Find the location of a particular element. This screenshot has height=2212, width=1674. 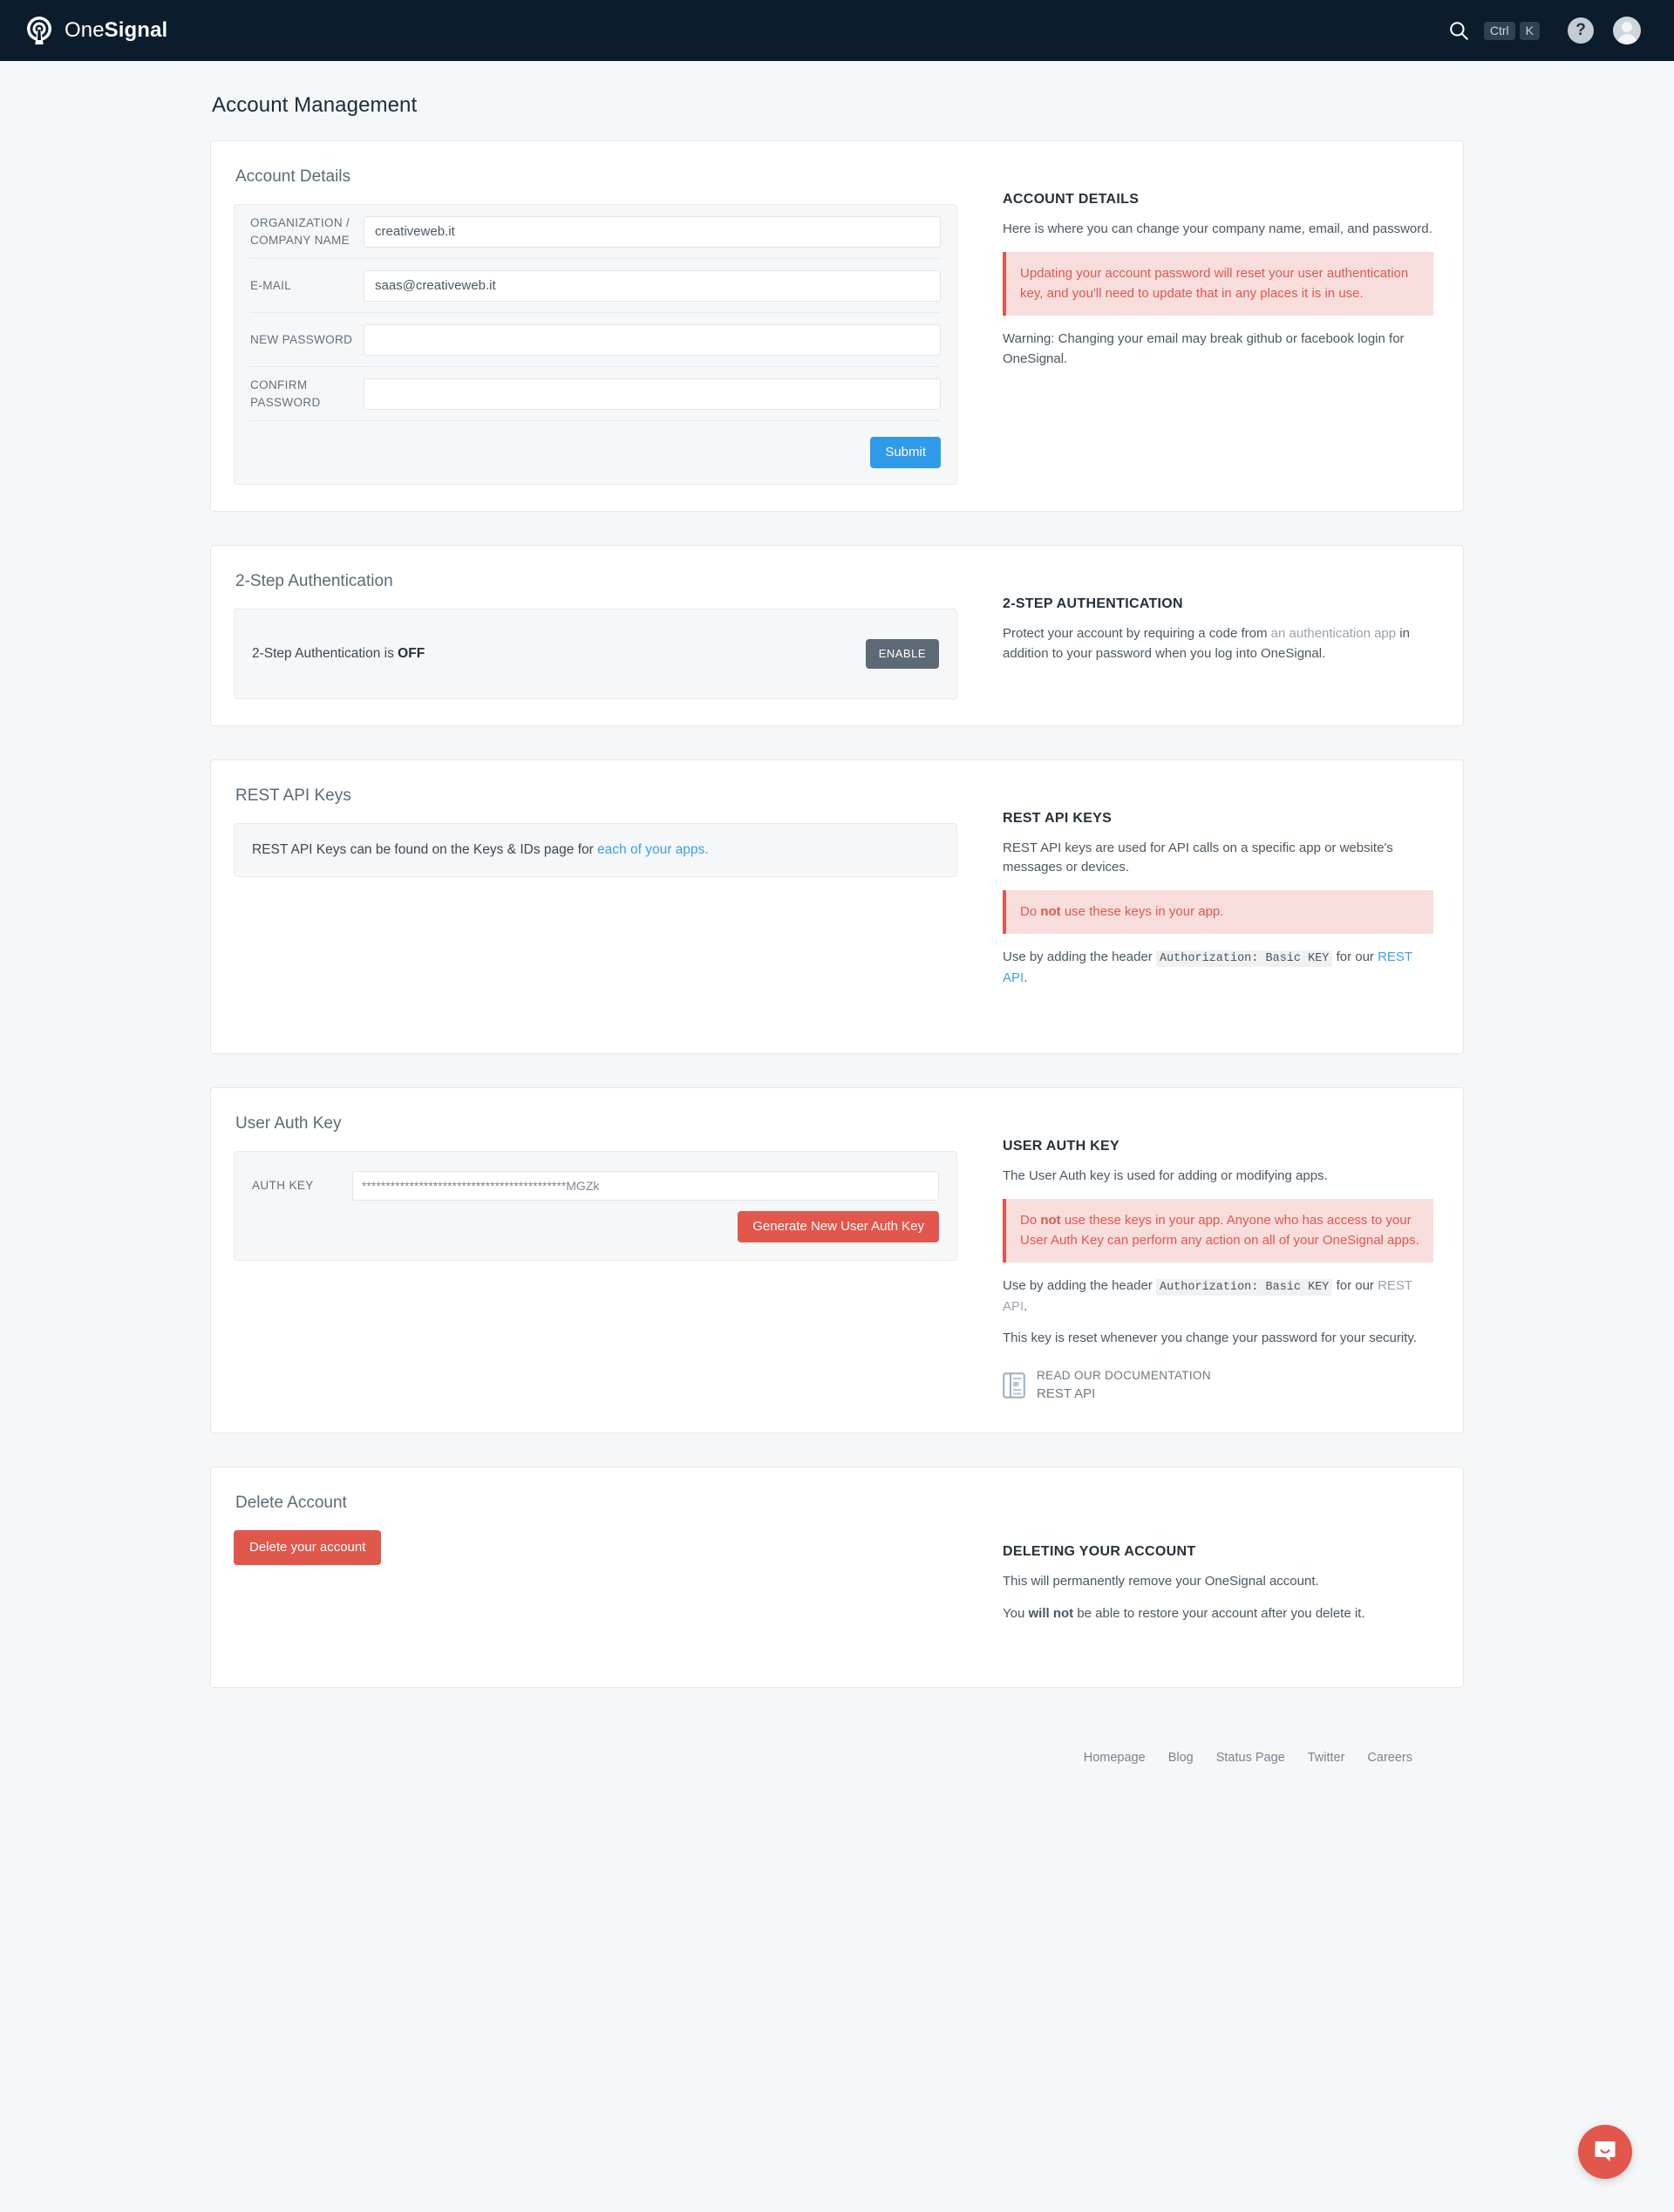

rest-alert-bold: not is located at coordinates (1050, 912).